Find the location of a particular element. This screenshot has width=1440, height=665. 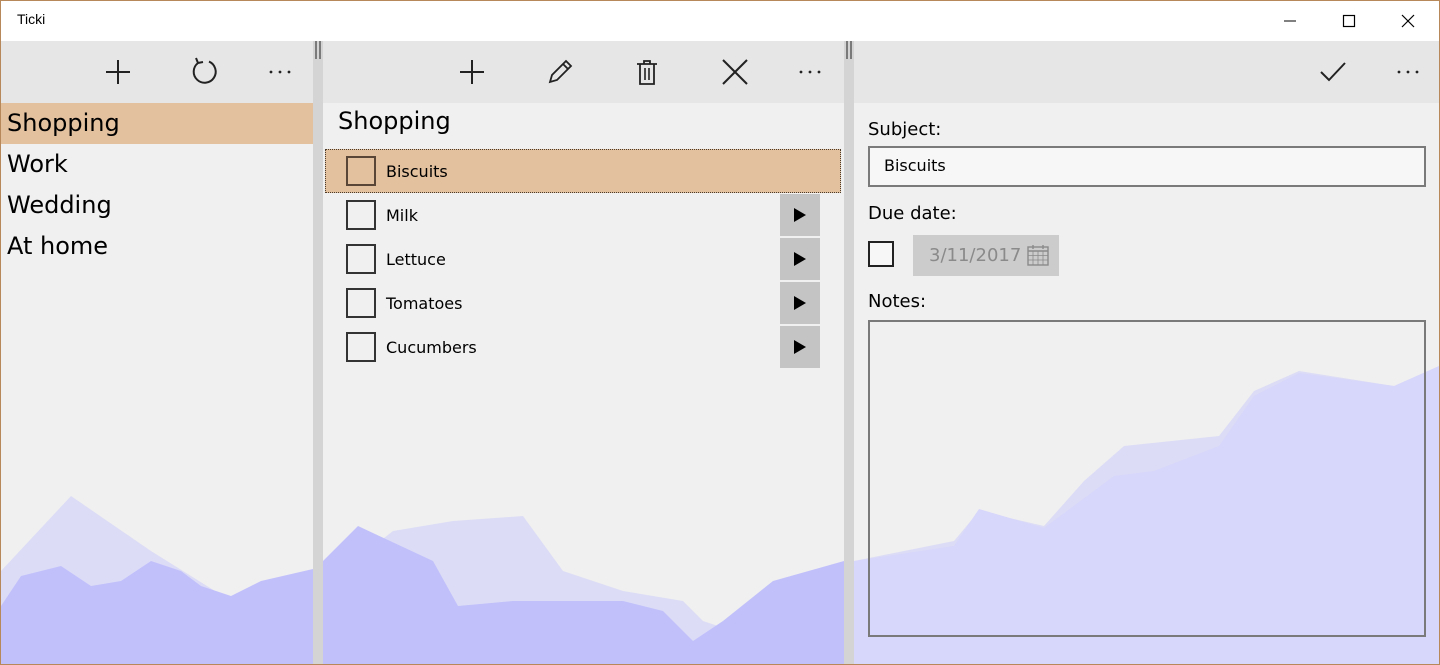

pane-splitter-right is located at coordinates (849, 352).